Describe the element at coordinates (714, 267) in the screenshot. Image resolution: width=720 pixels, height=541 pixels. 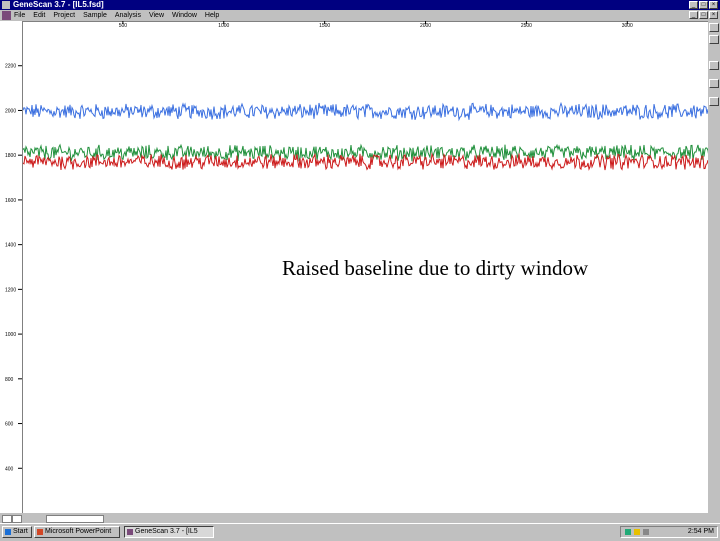
I see `vertical-scrollbar` at that location.